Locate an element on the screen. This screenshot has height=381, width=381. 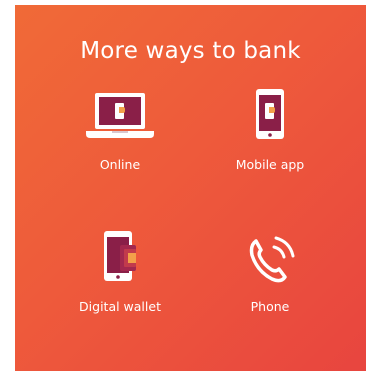
digital-wallet-label: Digital wallet is located at coordinates (120, 306).